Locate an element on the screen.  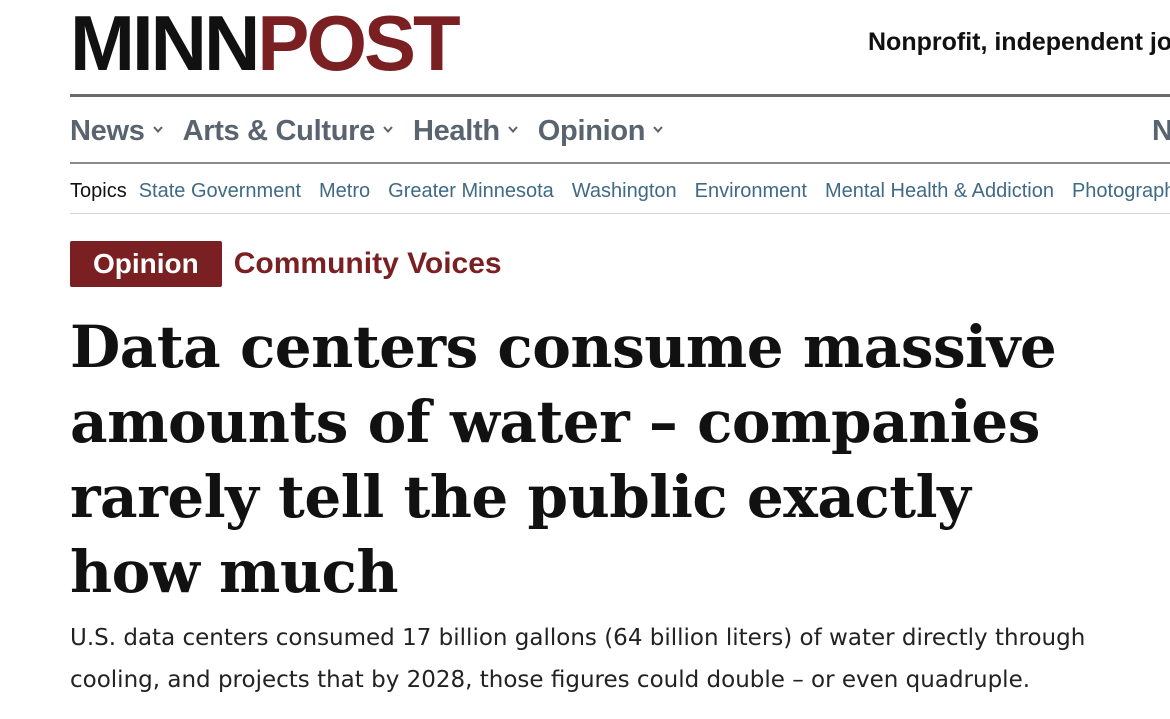
site-tagline: Nonprofit, independent jo is located at coordinates (1019, 42).